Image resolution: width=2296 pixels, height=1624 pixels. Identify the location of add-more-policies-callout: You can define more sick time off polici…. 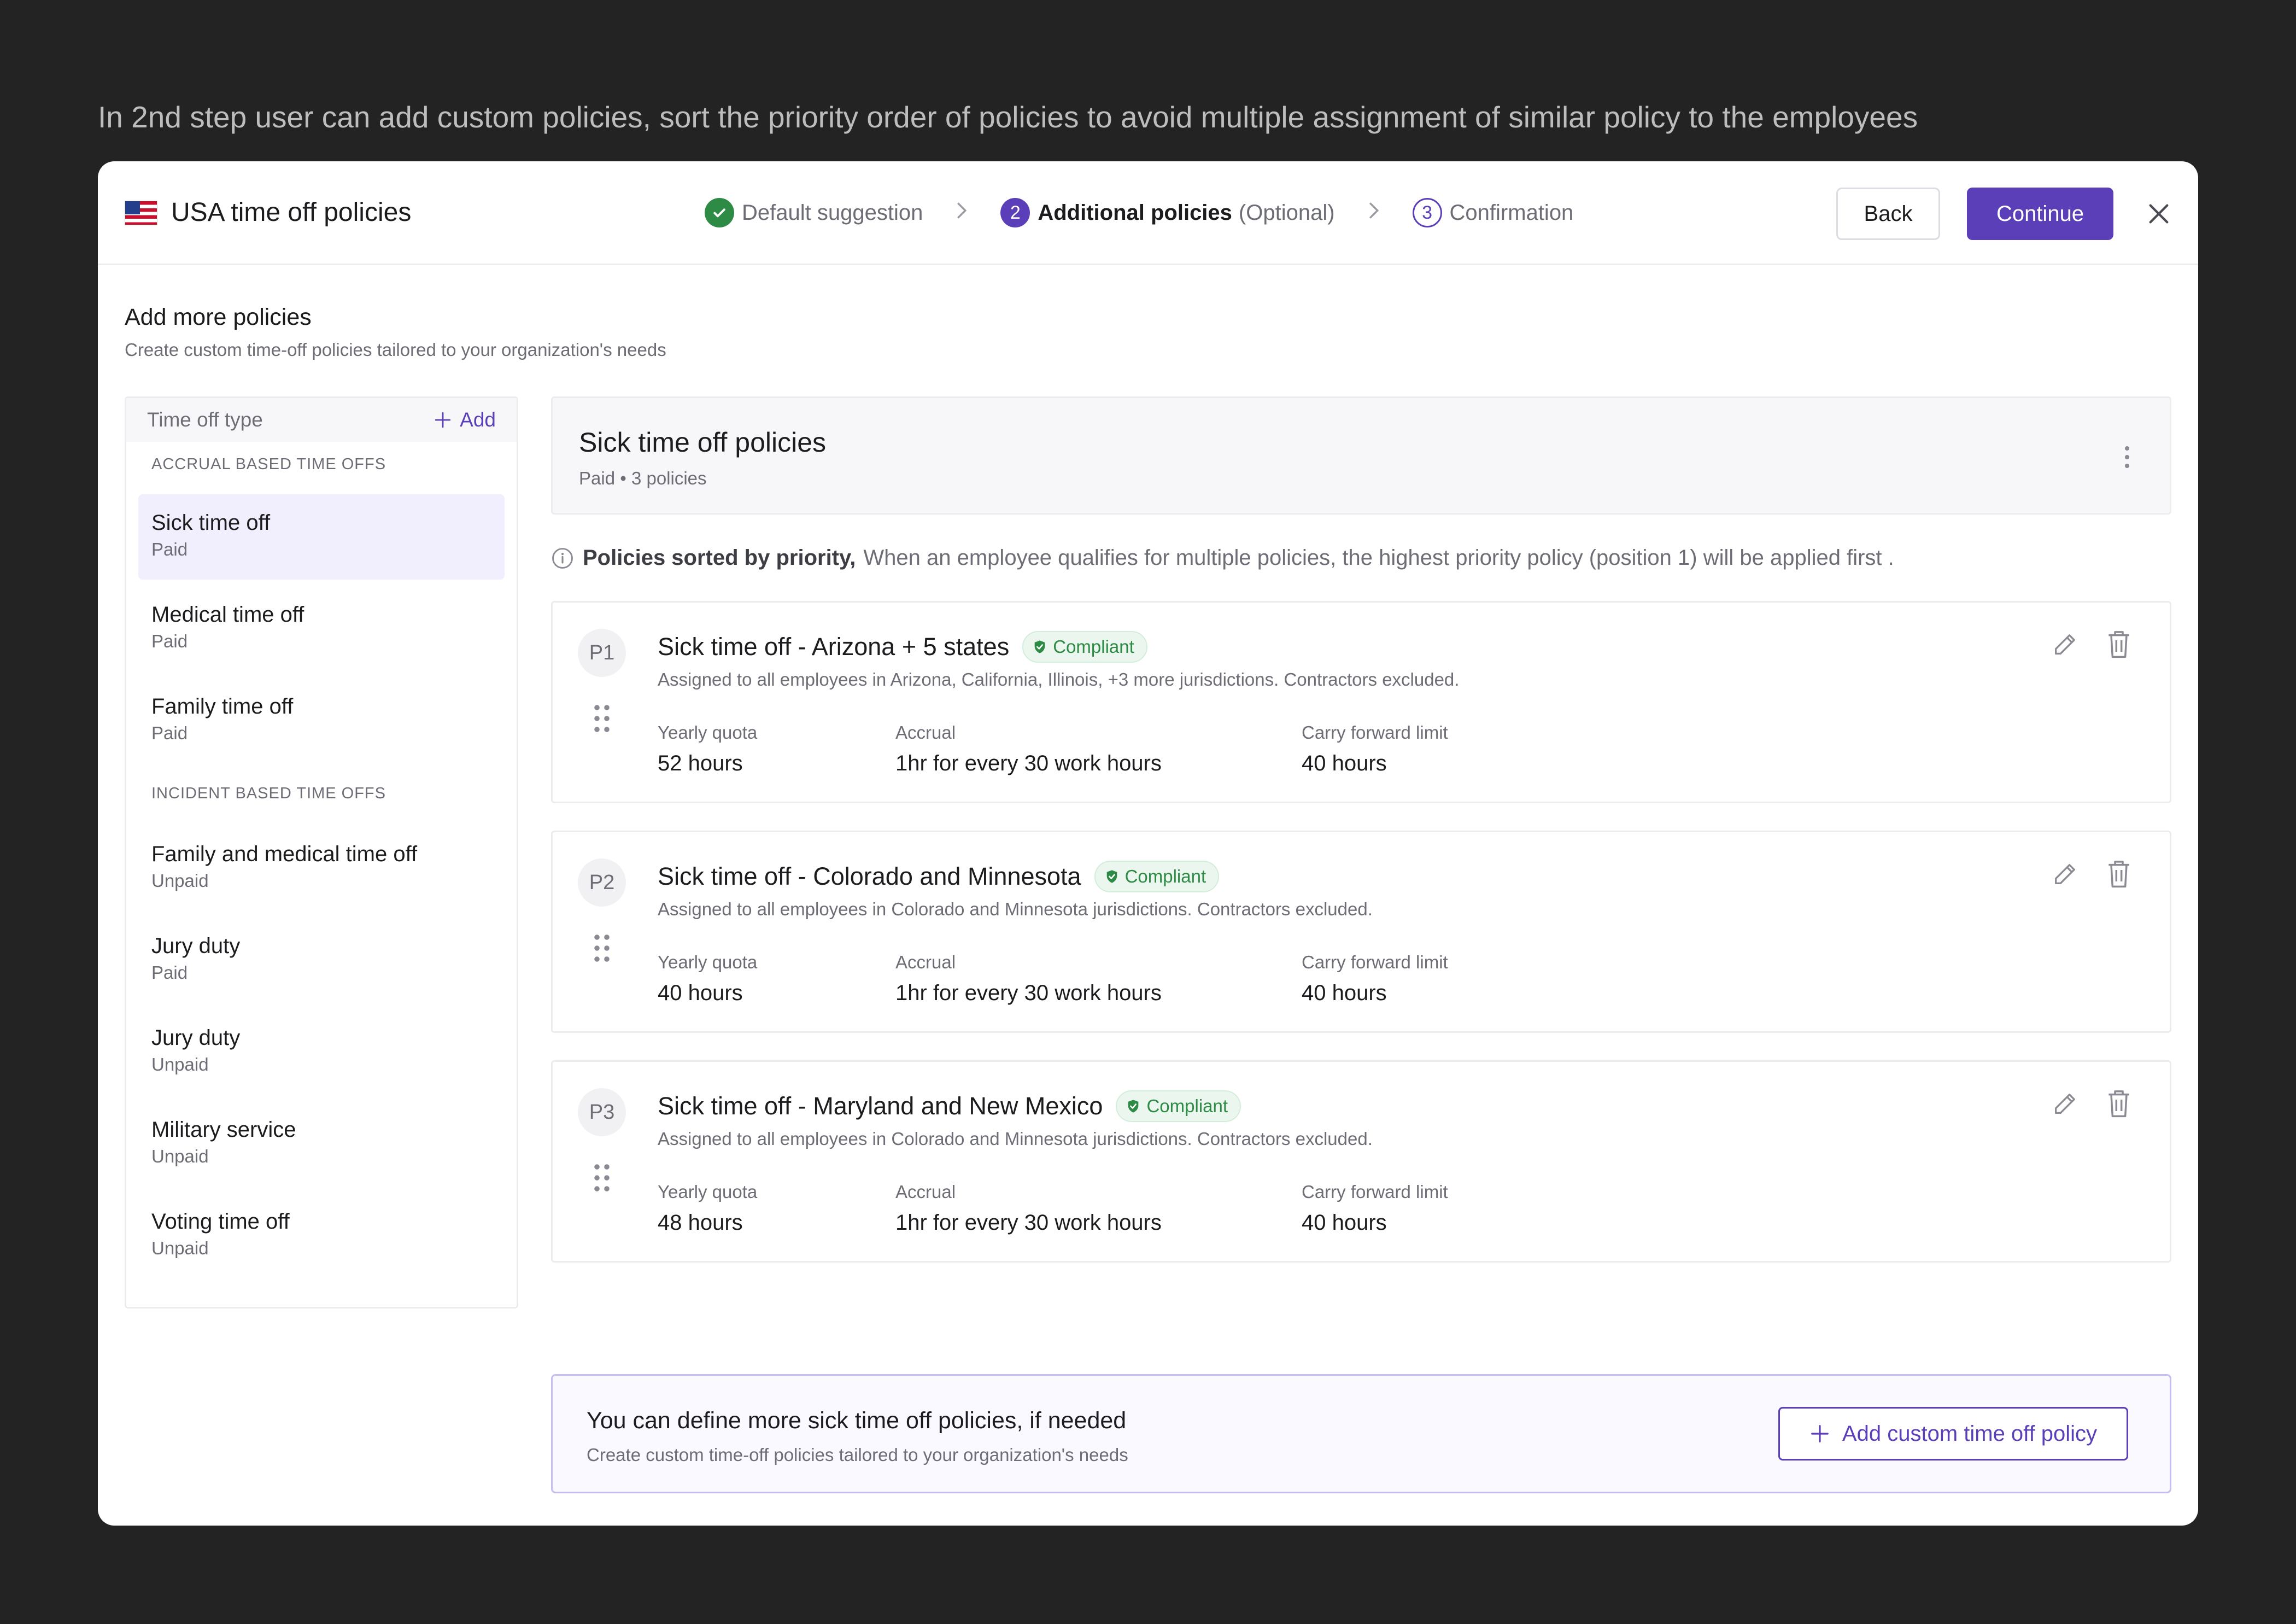
(1361, 1433).